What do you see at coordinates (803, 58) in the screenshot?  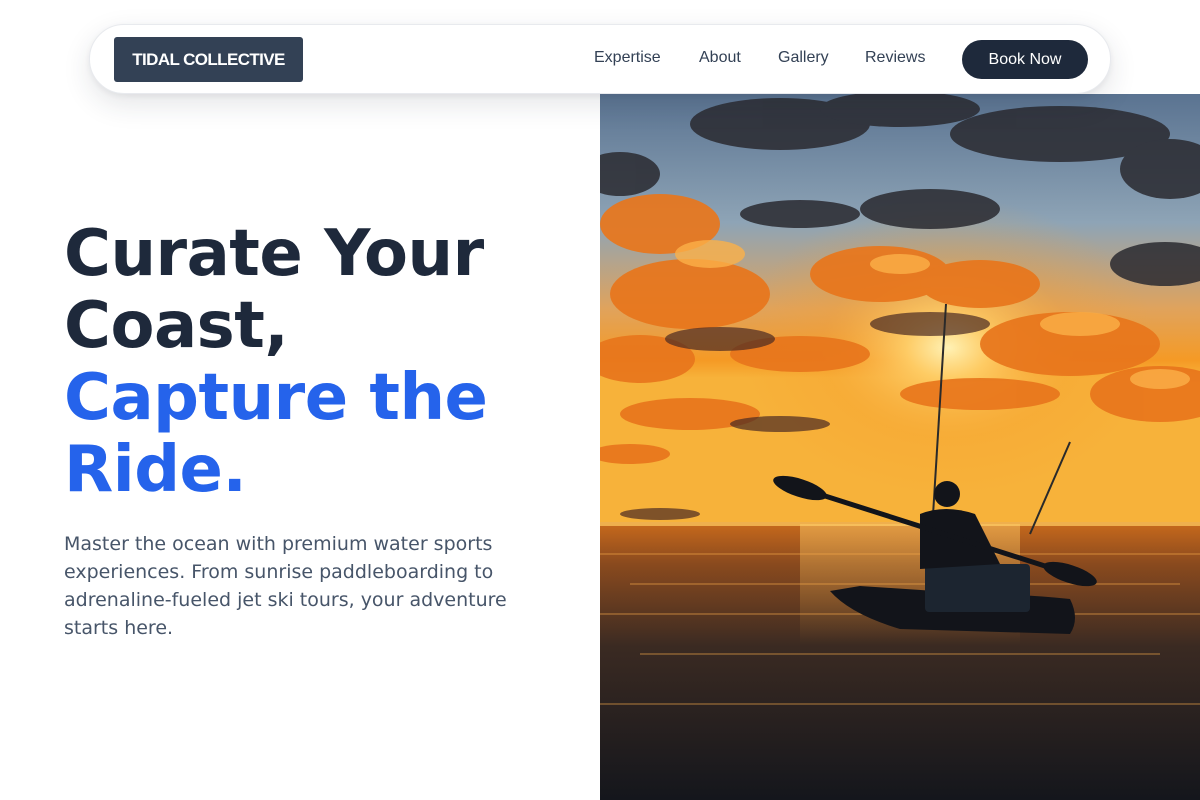 I see `nav-link-gallery: Gallery` at bounding box center [803, 58].